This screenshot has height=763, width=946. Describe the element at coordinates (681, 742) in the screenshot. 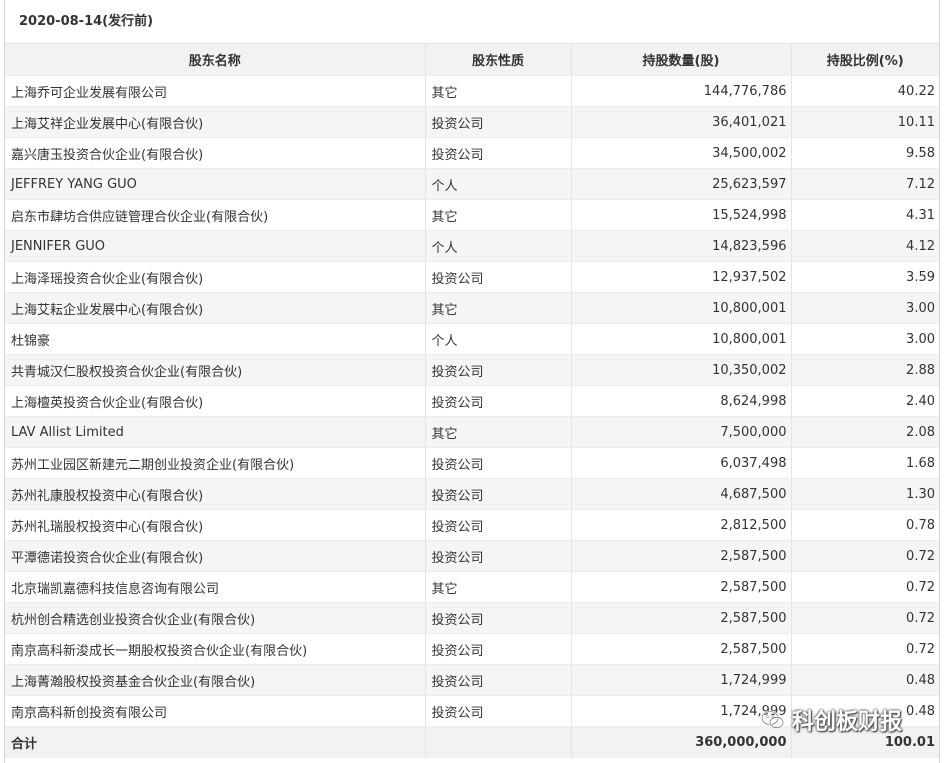

I see `total-shares: 360,000,000` at that location.